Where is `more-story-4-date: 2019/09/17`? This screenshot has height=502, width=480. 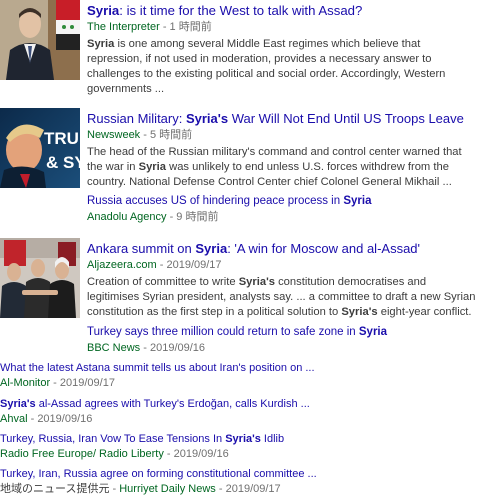 more-story-4-date: 2019/09/17 is located at coordinates (253, 489).